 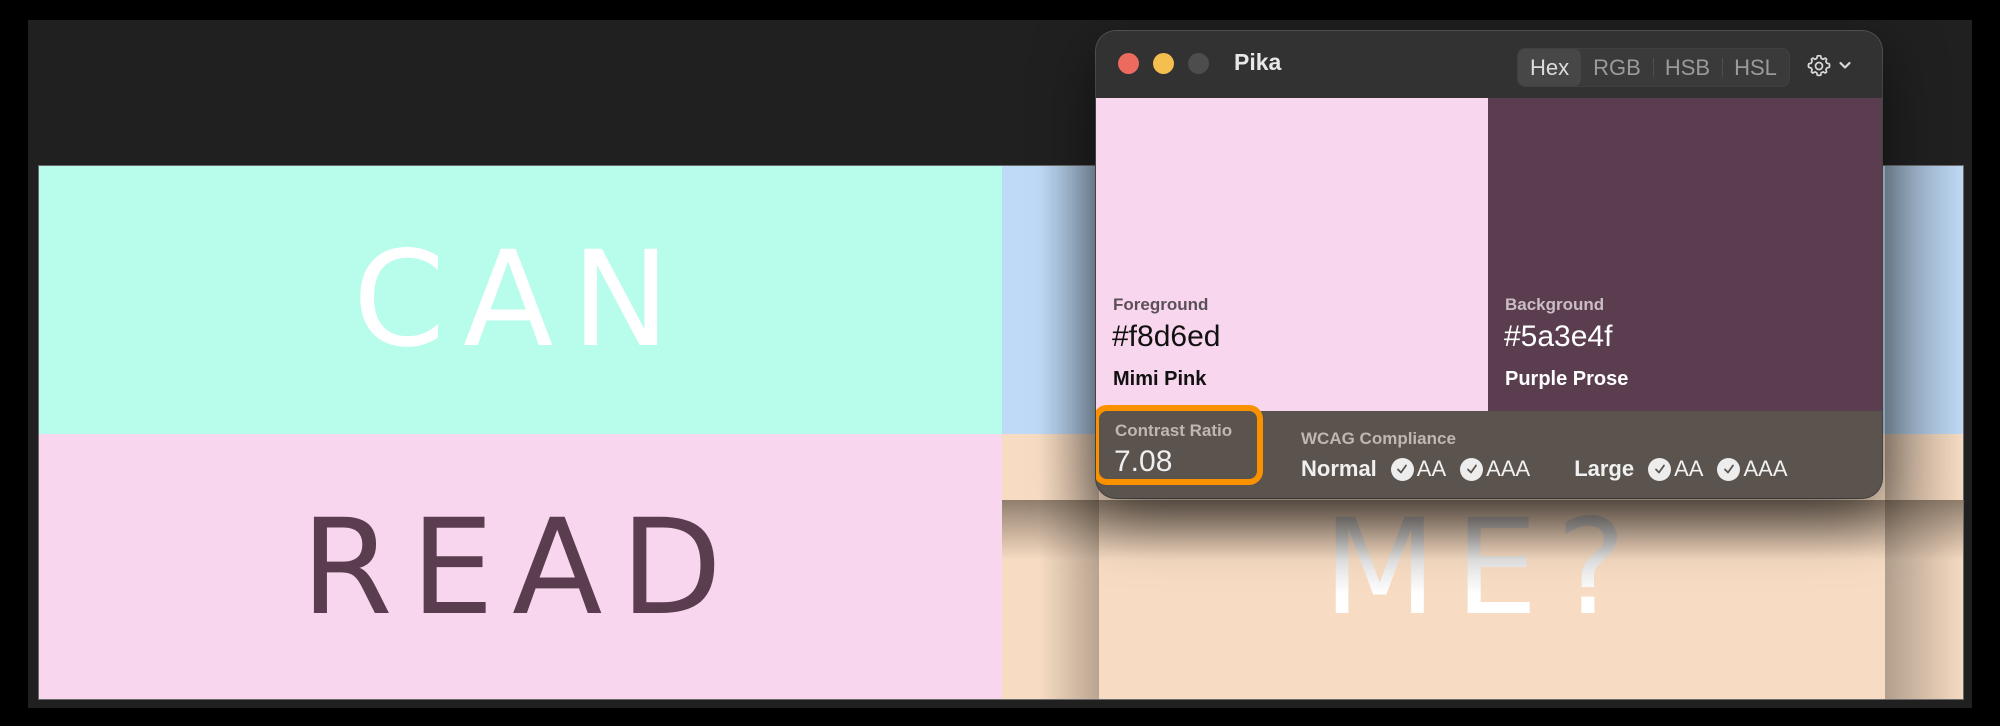 I want to click on color-format-selector: Hex RGB HSB HSL, so click(x=1653, y=67).